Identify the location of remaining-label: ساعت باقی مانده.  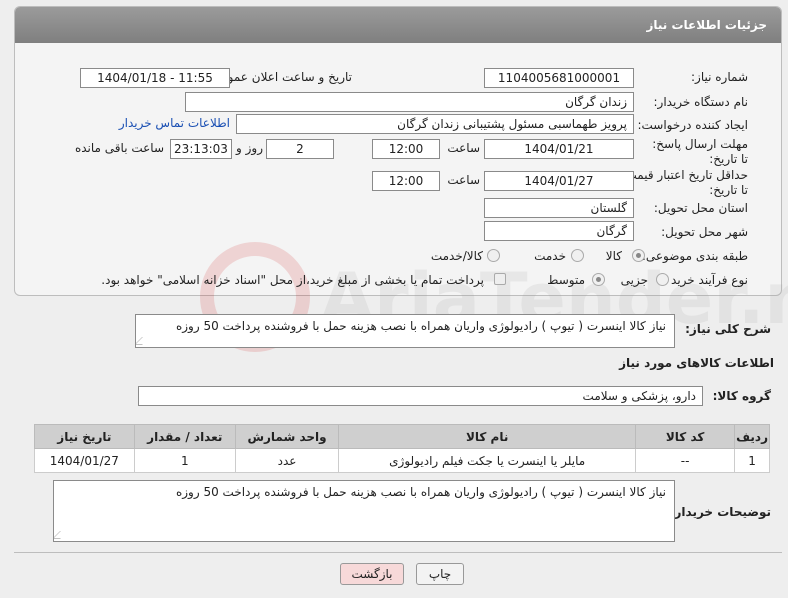
(119, 148).